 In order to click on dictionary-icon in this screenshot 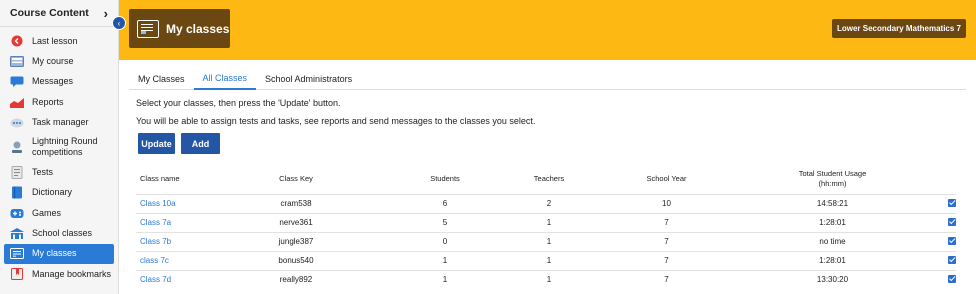, I will do `click(17, 192)`.